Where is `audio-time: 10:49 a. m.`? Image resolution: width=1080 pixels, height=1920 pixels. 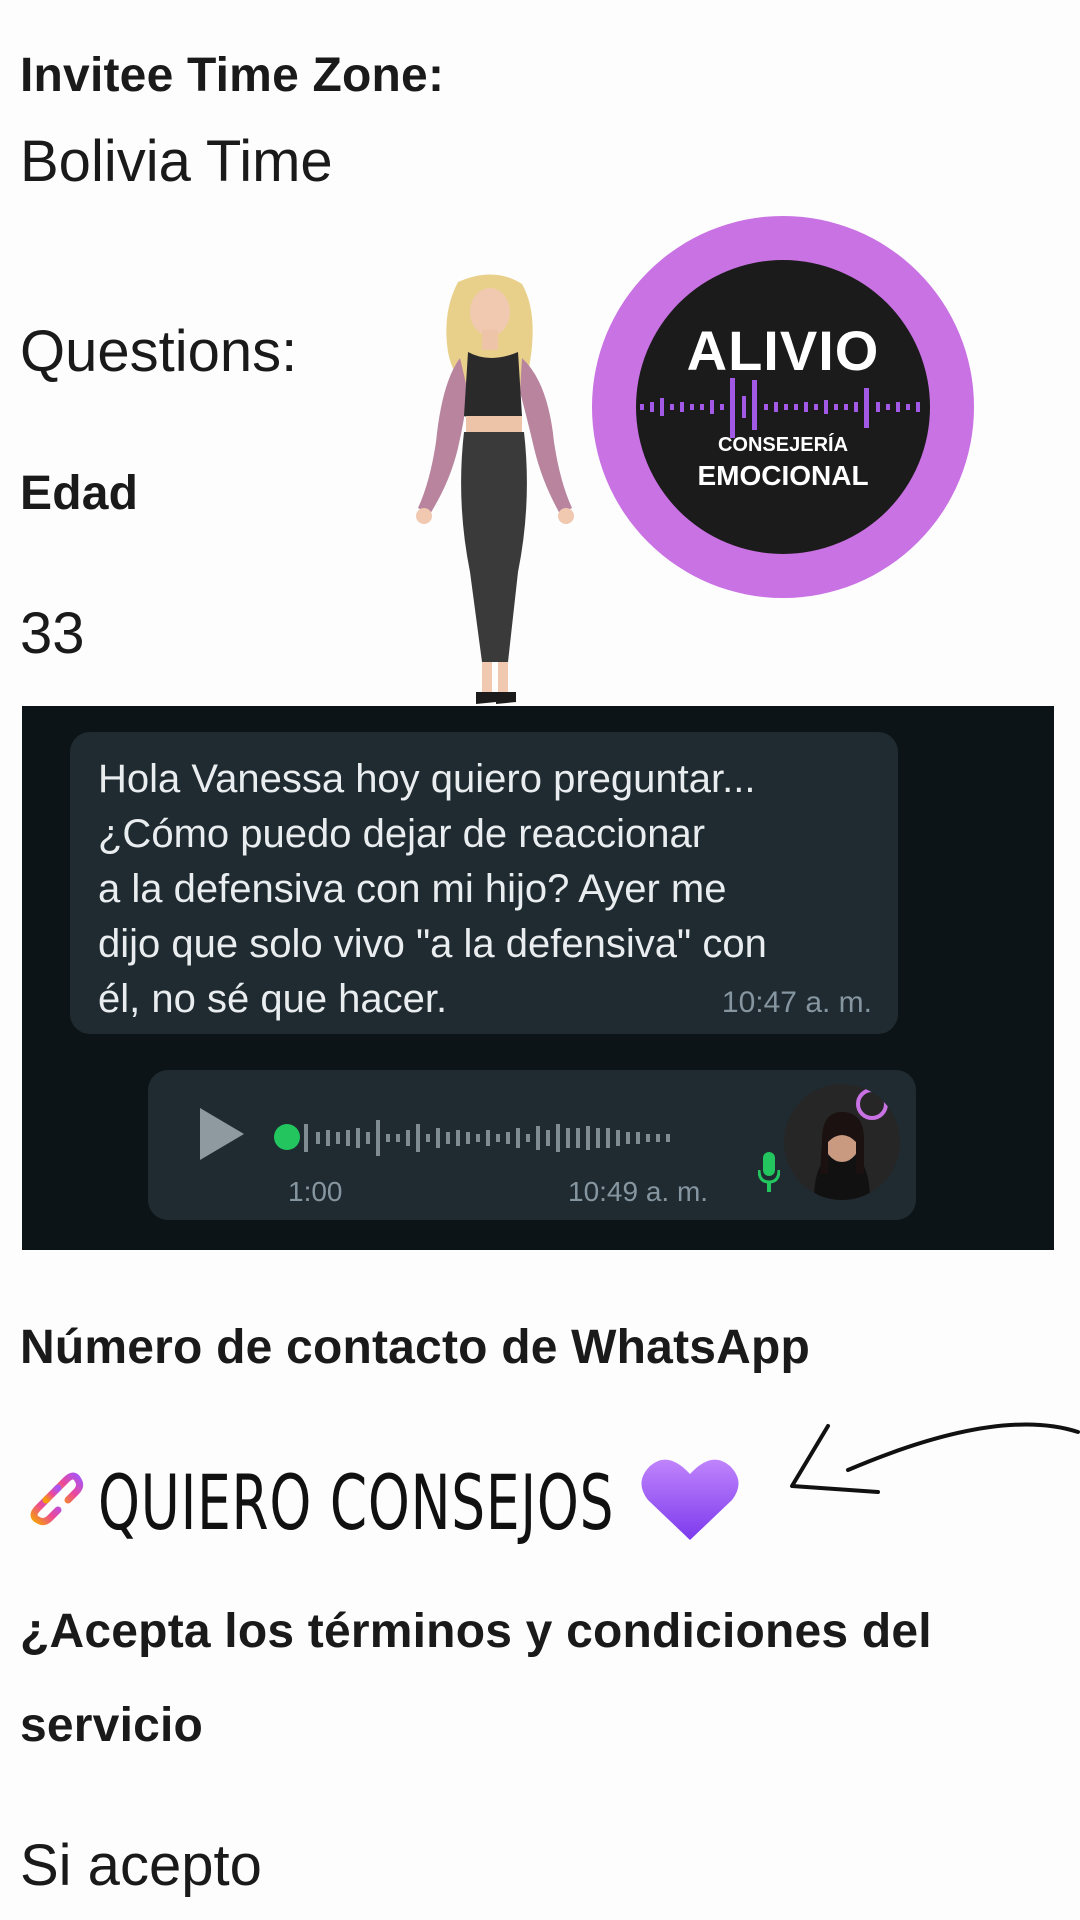 audio-time: 10:49 a. m. is located at coordinates (638, 1191).